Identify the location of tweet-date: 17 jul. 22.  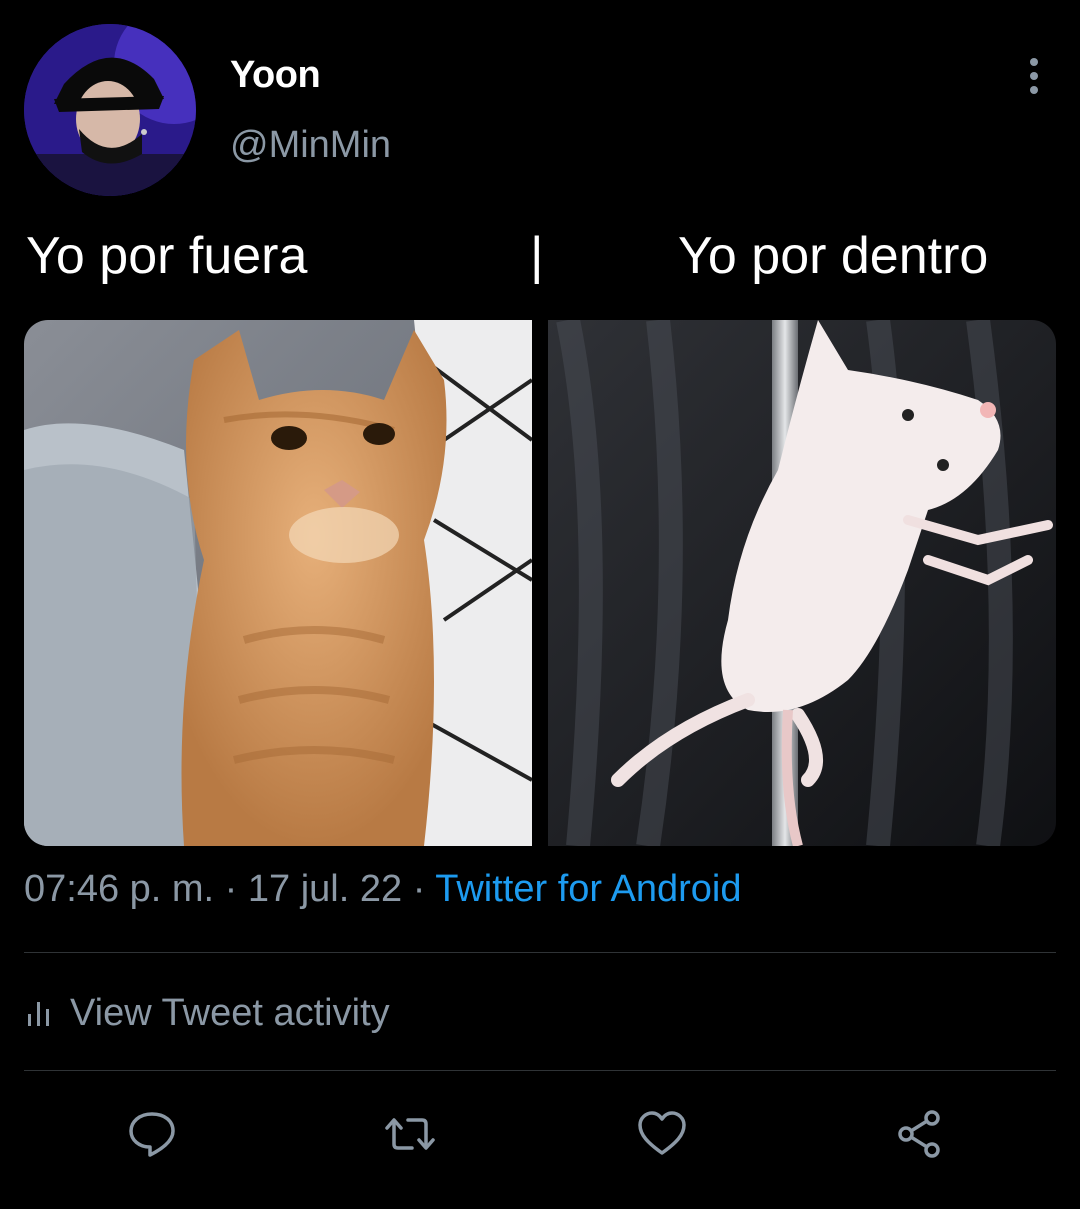
(325, 889).